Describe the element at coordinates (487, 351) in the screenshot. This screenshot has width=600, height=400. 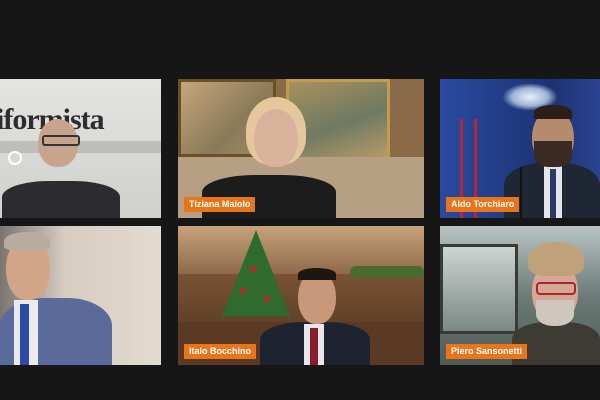
I see `name-tag: Piero Sansonetti` at that location.